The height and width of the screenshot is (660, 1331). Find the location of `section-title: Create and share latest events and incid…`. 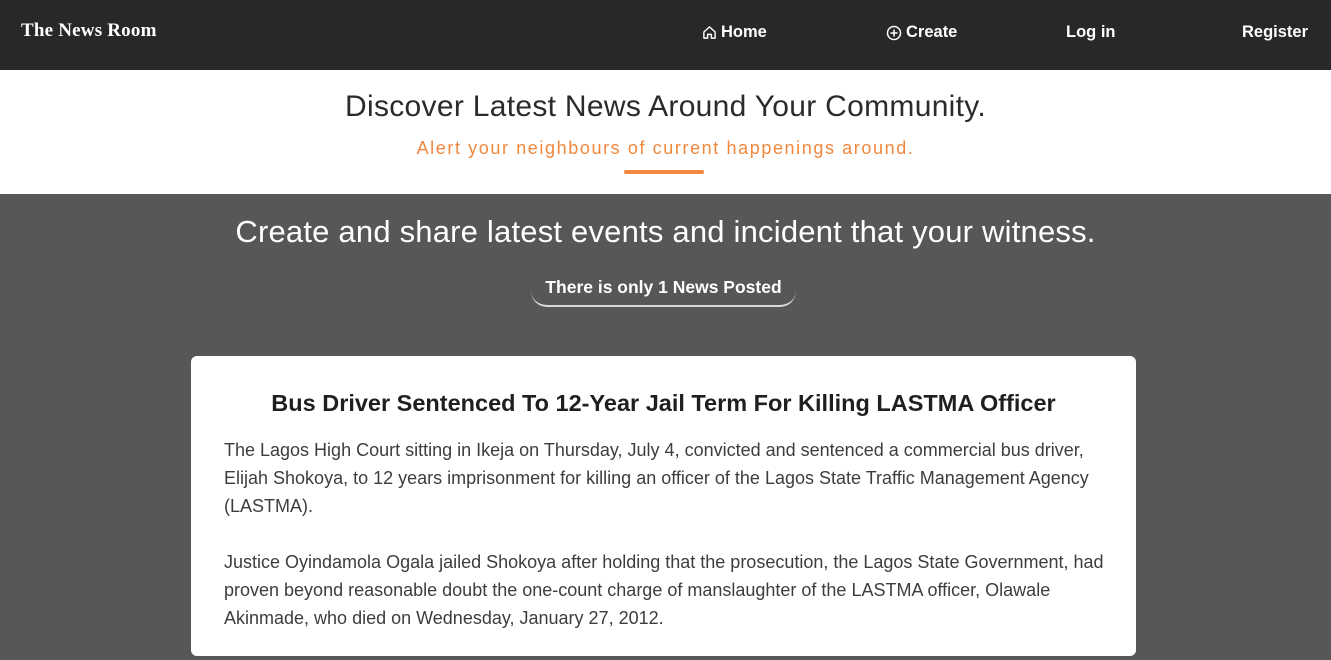

section-title: Create and share latest events and incid… is located at coordinates (665, 231).